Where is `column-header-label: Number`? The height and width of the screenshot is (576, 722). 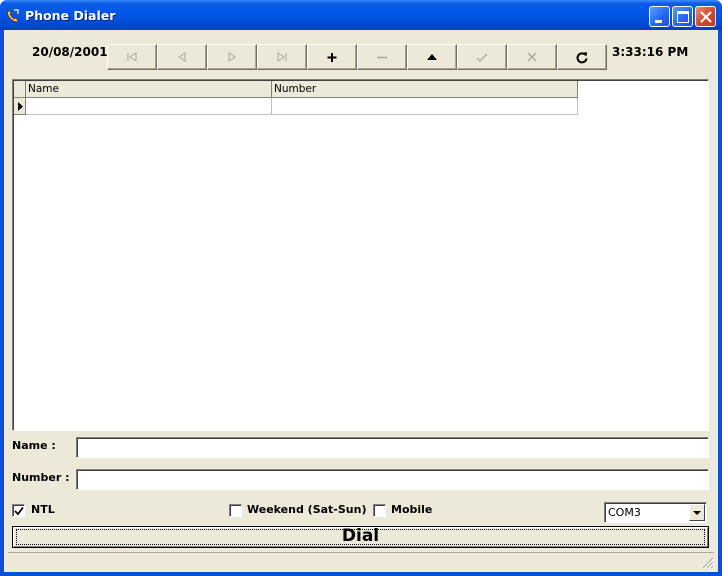
column-header-label: Number is located at coordinates (295, 89).